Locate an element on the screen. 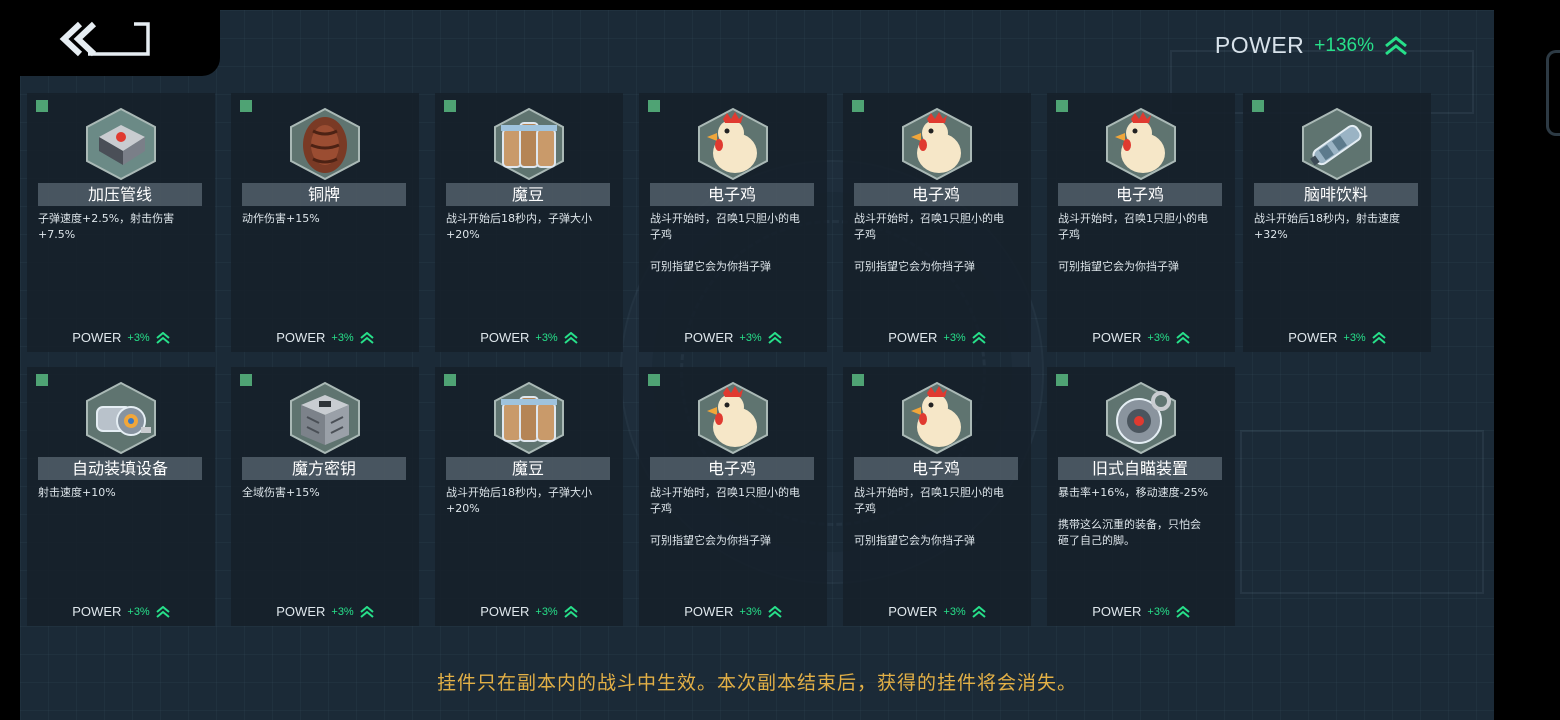 The width and height of the screenshot is (1560, 720). old-auto-aim-icon is located at coordinates (1141, 418).